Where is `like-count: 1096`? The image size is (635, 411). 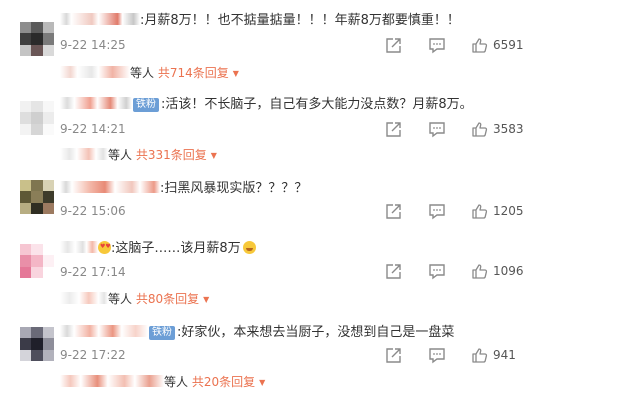 like-count: 1096 is located at coordinates (508, 271).